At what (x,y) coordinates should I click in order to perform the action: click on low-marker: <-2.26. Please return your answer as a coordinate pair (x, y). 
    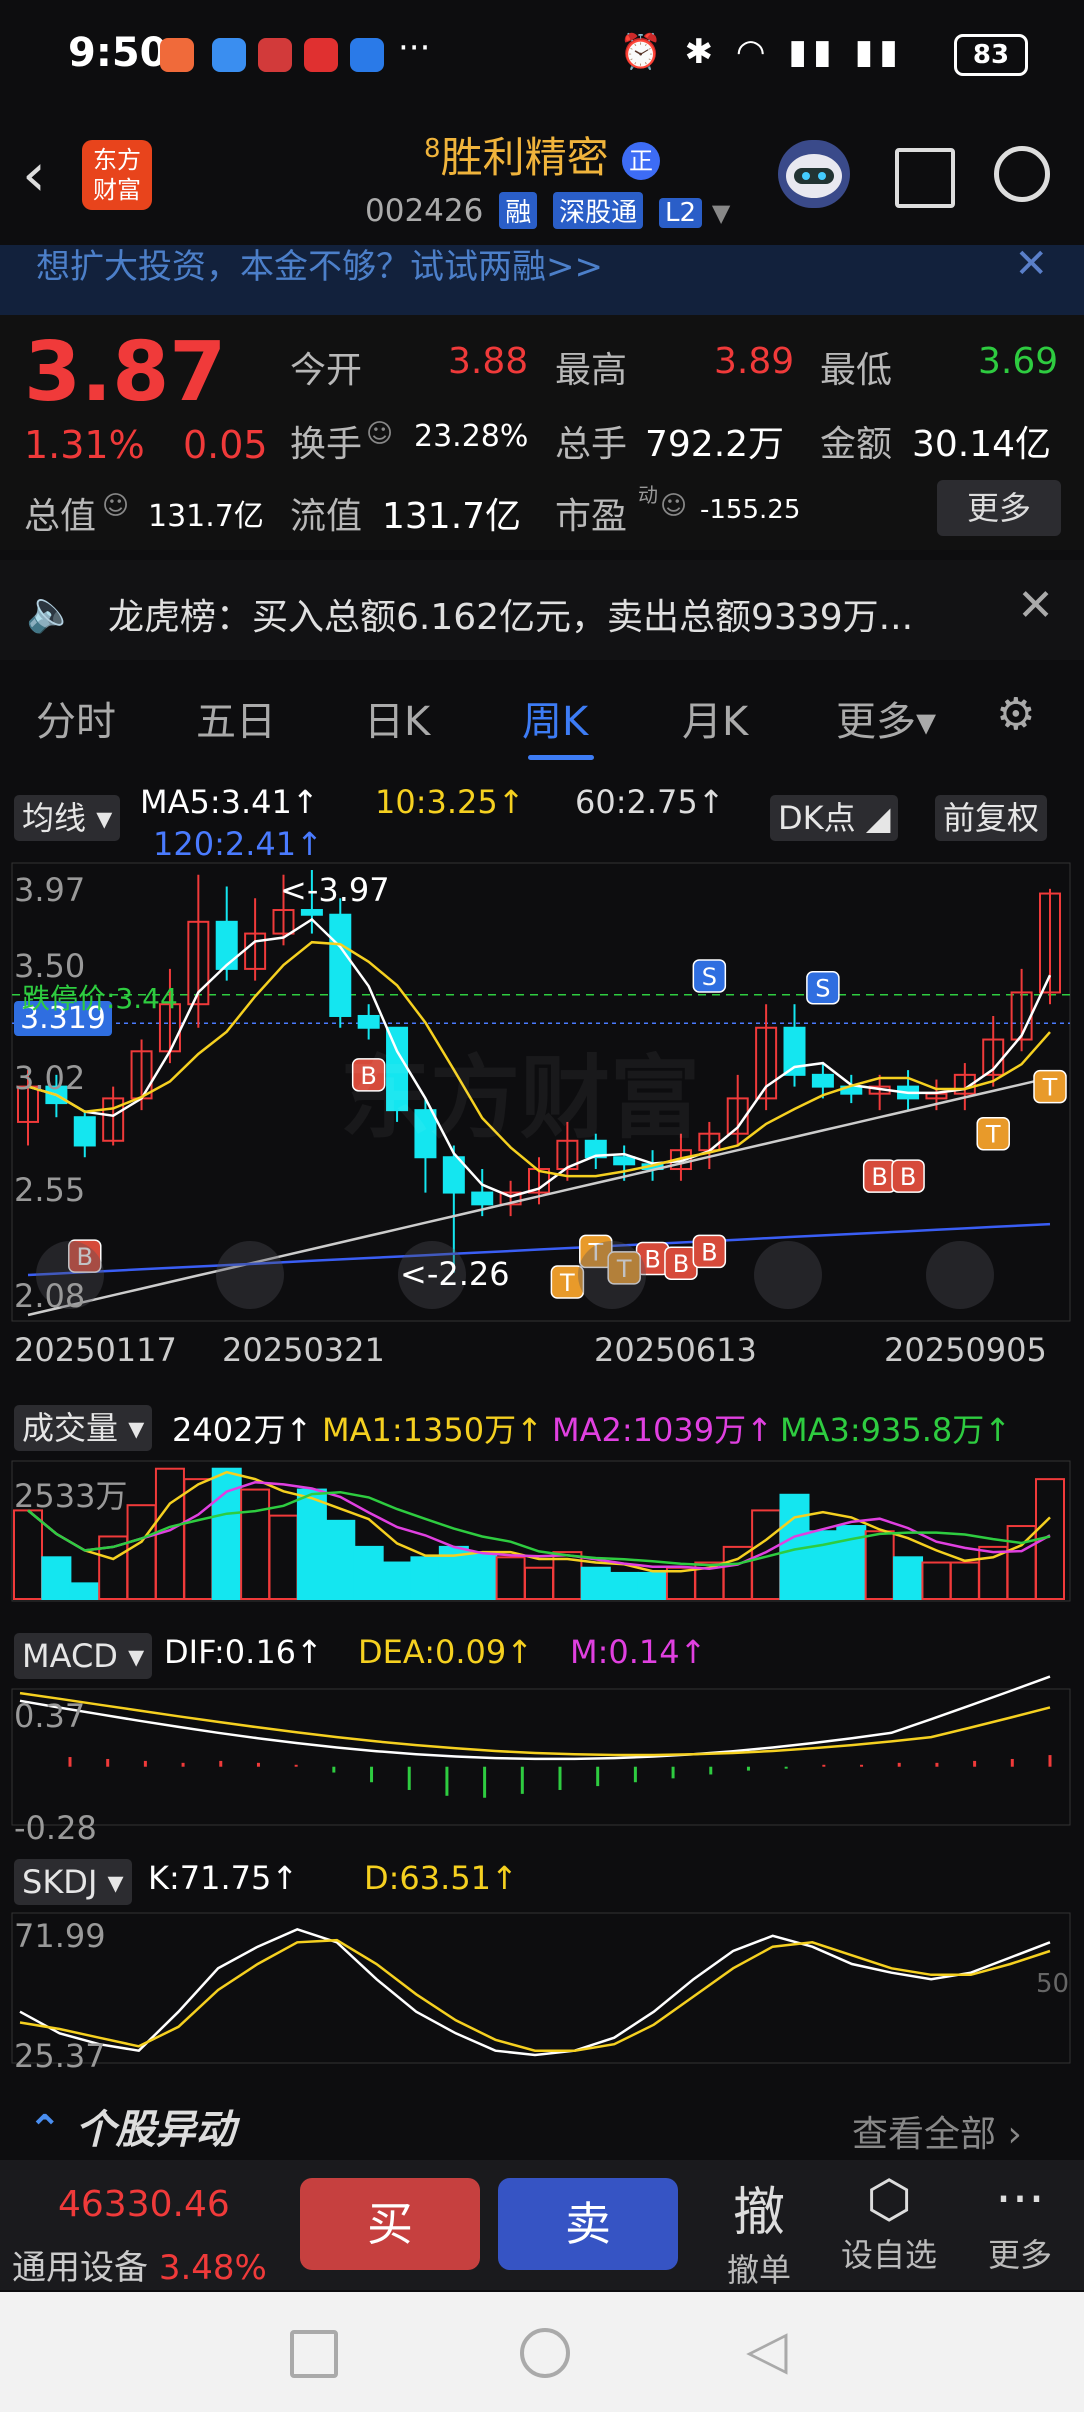
    Looking at the image, I should click on (455, 1274).